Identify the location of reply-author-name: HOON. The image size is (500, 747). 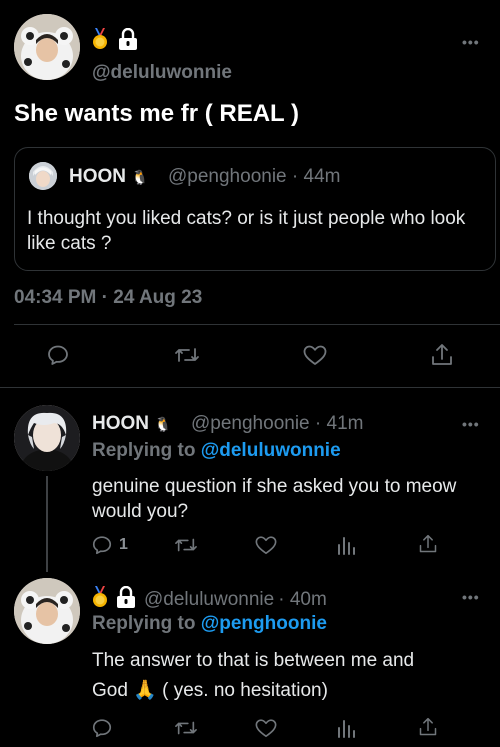
(120, 423).